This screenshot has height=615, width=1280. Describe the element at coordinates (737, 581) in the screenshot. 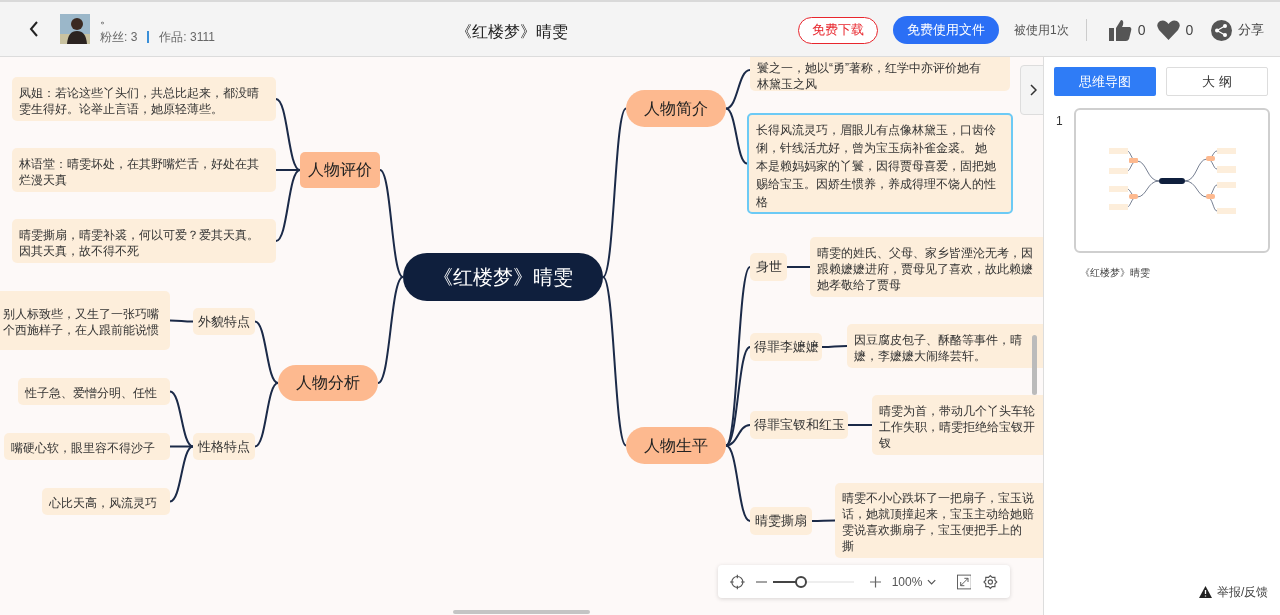

I see `locate-icon` at that location.